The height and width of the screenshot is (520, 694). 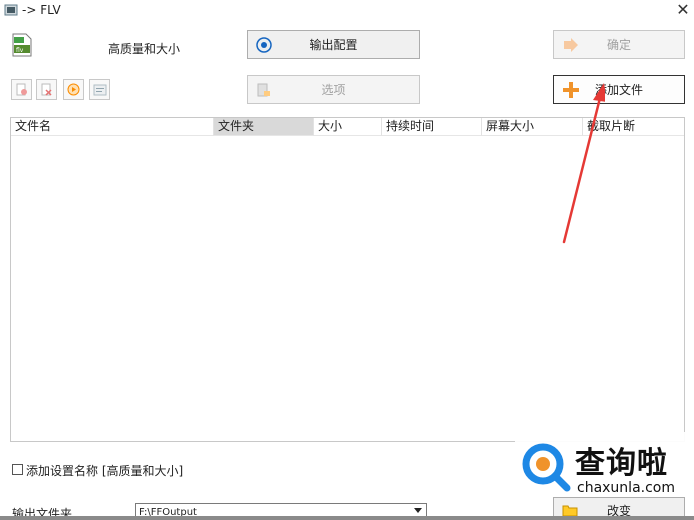 What do you see at coordinates (683, 10) in the screenshot?
I see `close-icon: ✕` at bounding box center [683, 10].